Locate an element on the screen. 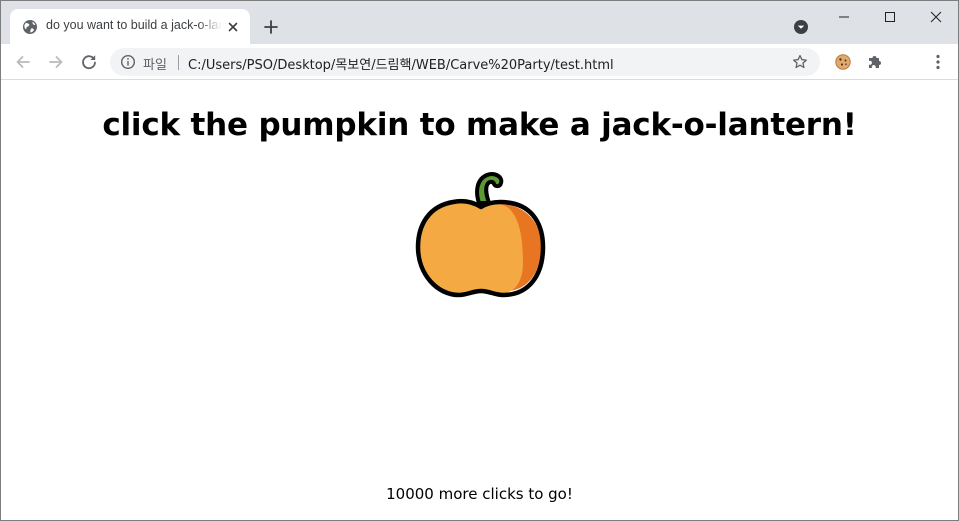 The image size is (959, 521). globe-icon is located at coordinates (30, 27).